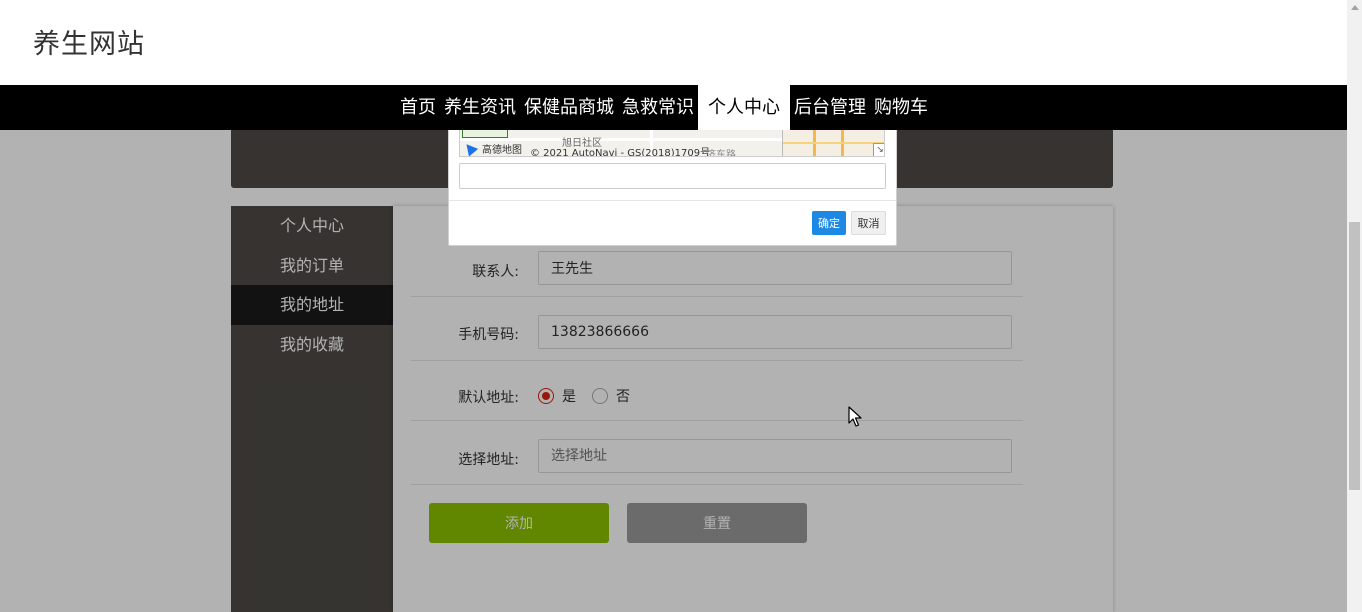 This screenshot has width=1362, height=612. I want to click on nav-item-health-news: 养生资讯, so click(480, 107).